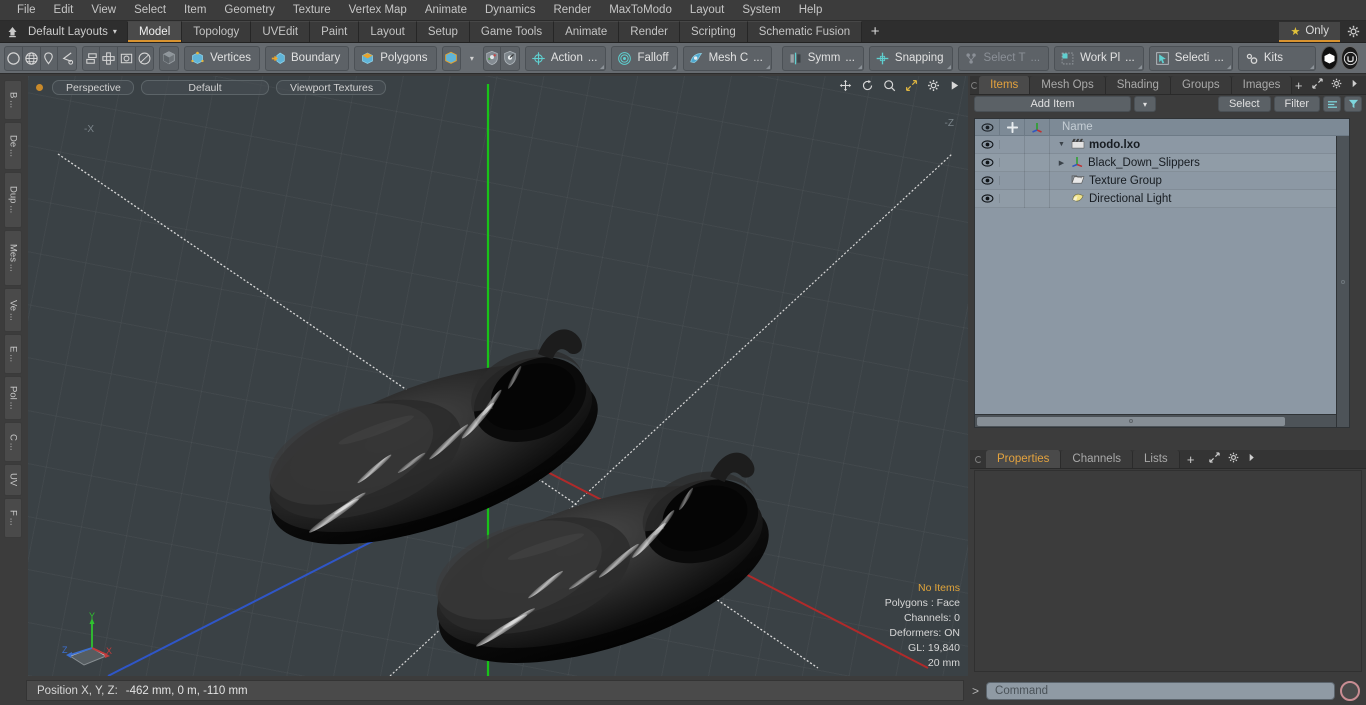  Describe the element at coordinates (83, 641) in the screenshot. I see `axis-gizmo: Y X Z` at that location.